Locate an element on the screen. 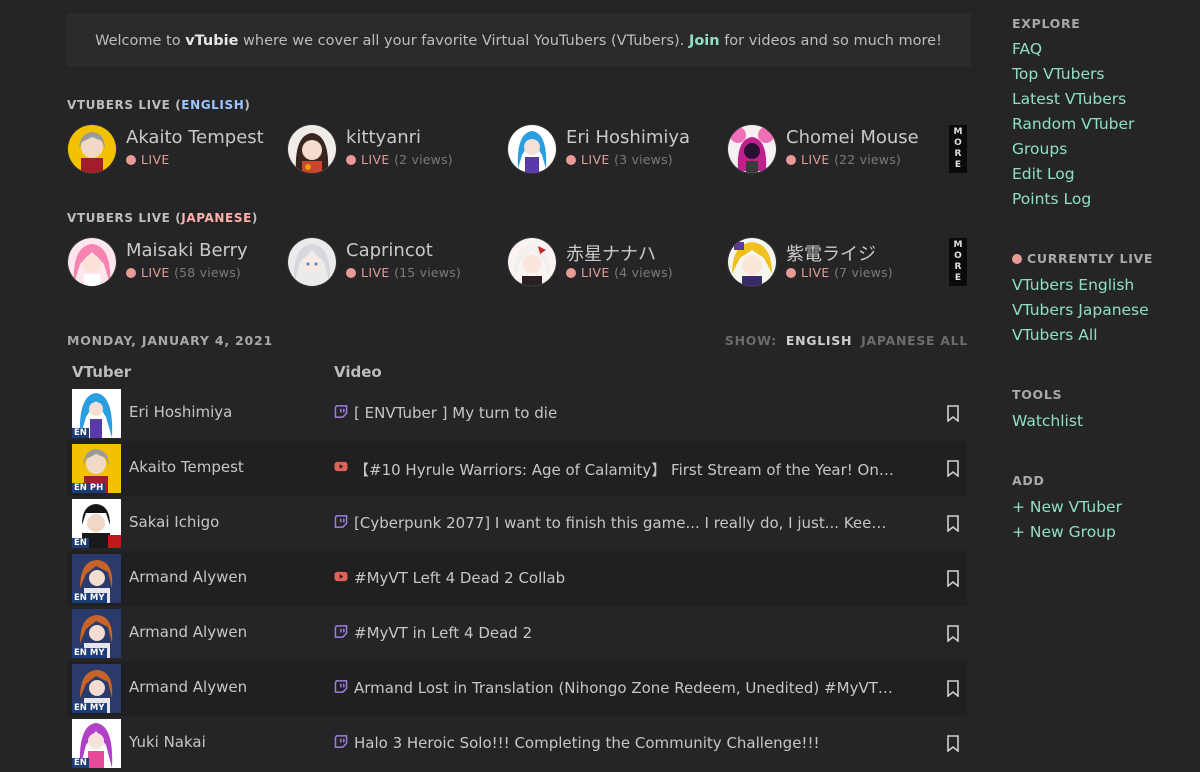  vtuber-name: Yuki Nakai is located at coordinates (167, 742).